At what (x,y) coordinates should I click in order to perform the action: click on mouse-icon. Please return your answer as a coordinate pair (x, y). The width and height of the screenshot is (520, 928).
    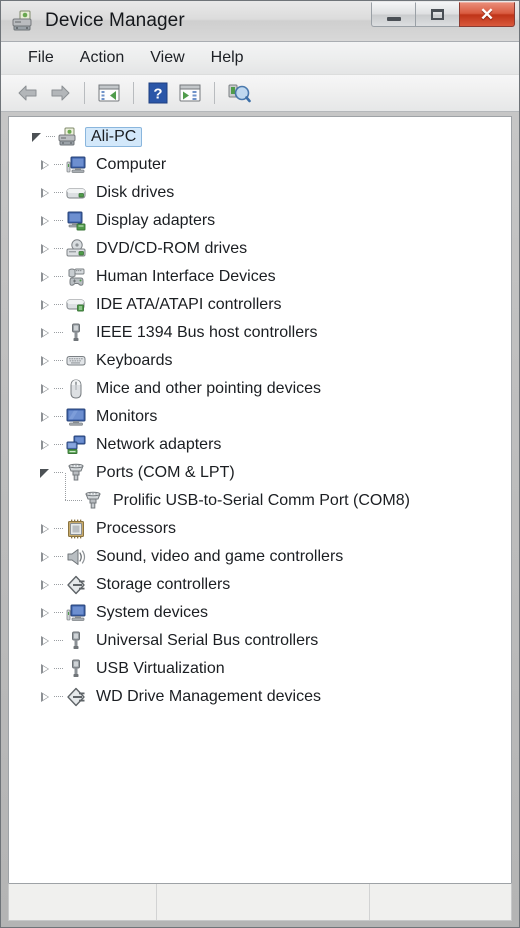
    Looking at the image, I should click on (76, 389).